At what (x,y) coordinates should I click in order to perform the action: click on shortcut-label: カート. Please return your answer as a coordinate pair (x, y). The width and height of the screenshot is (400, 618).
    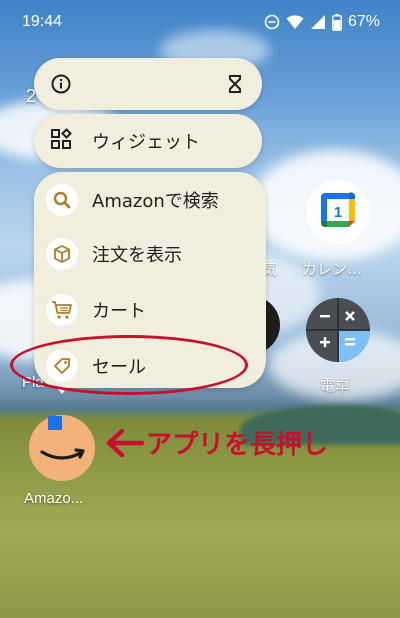
    Looking at the image, I should click on (119, 311).